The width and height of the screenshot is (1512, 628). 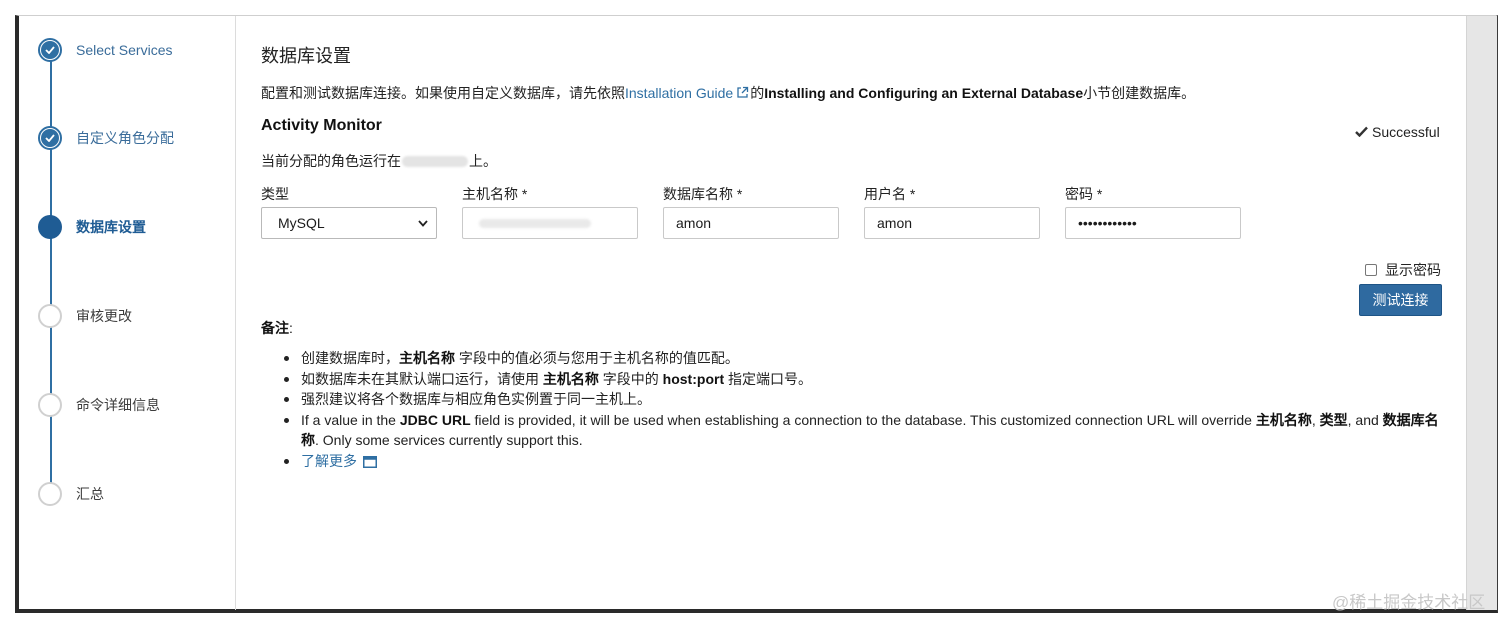 I want to click on host-label: 主机名称 *, so click(x=495, y=194).